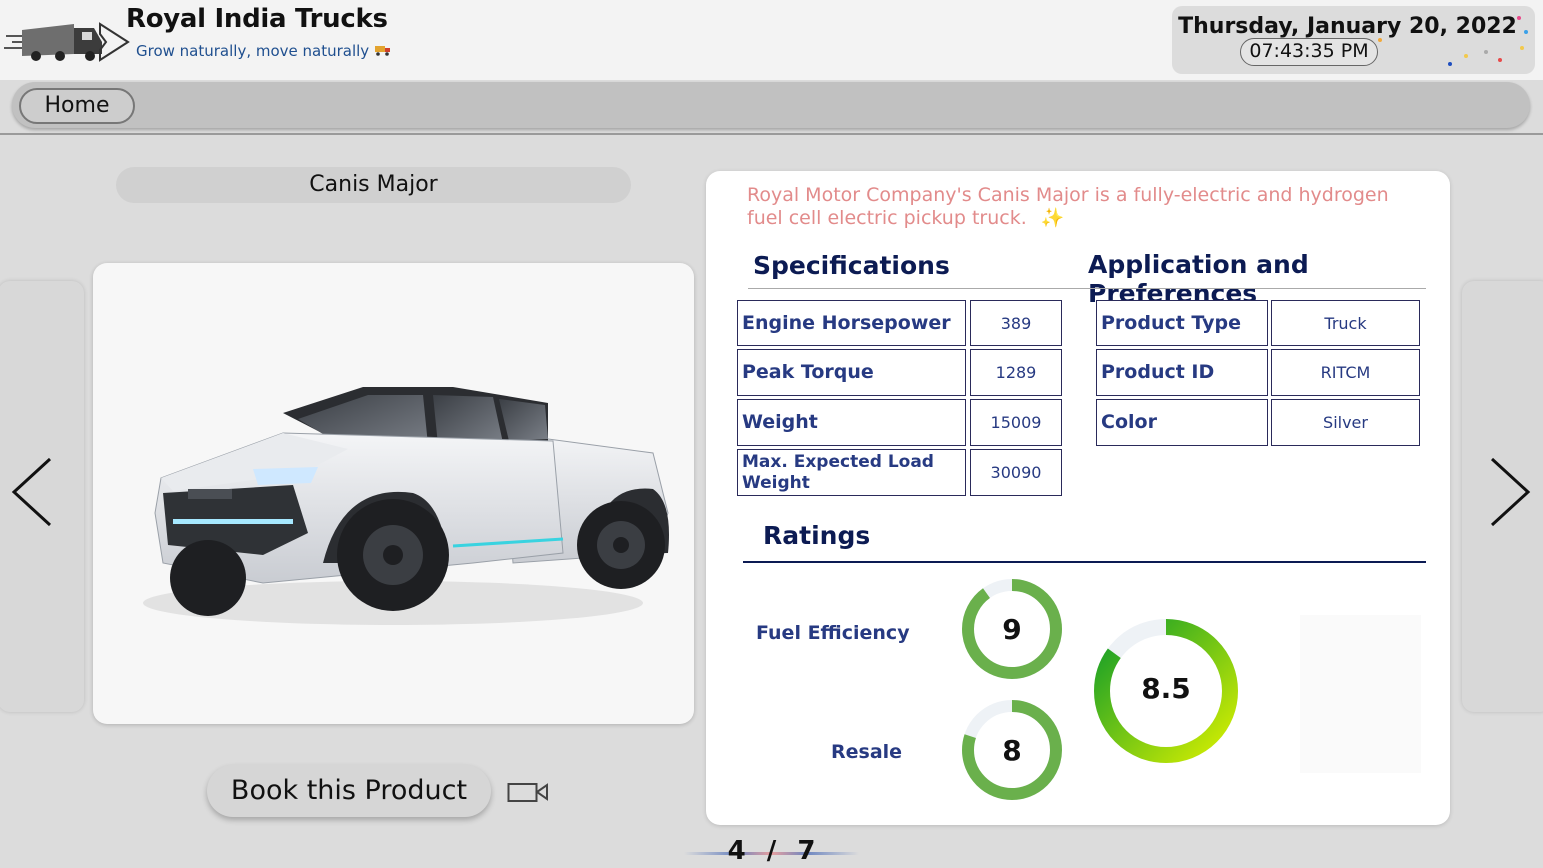 The image size is (1543, 868). What do you see at coordinates (771, 105) in the screenshot?
I see `nav-bar: Home` at bounding box center [771, 105].